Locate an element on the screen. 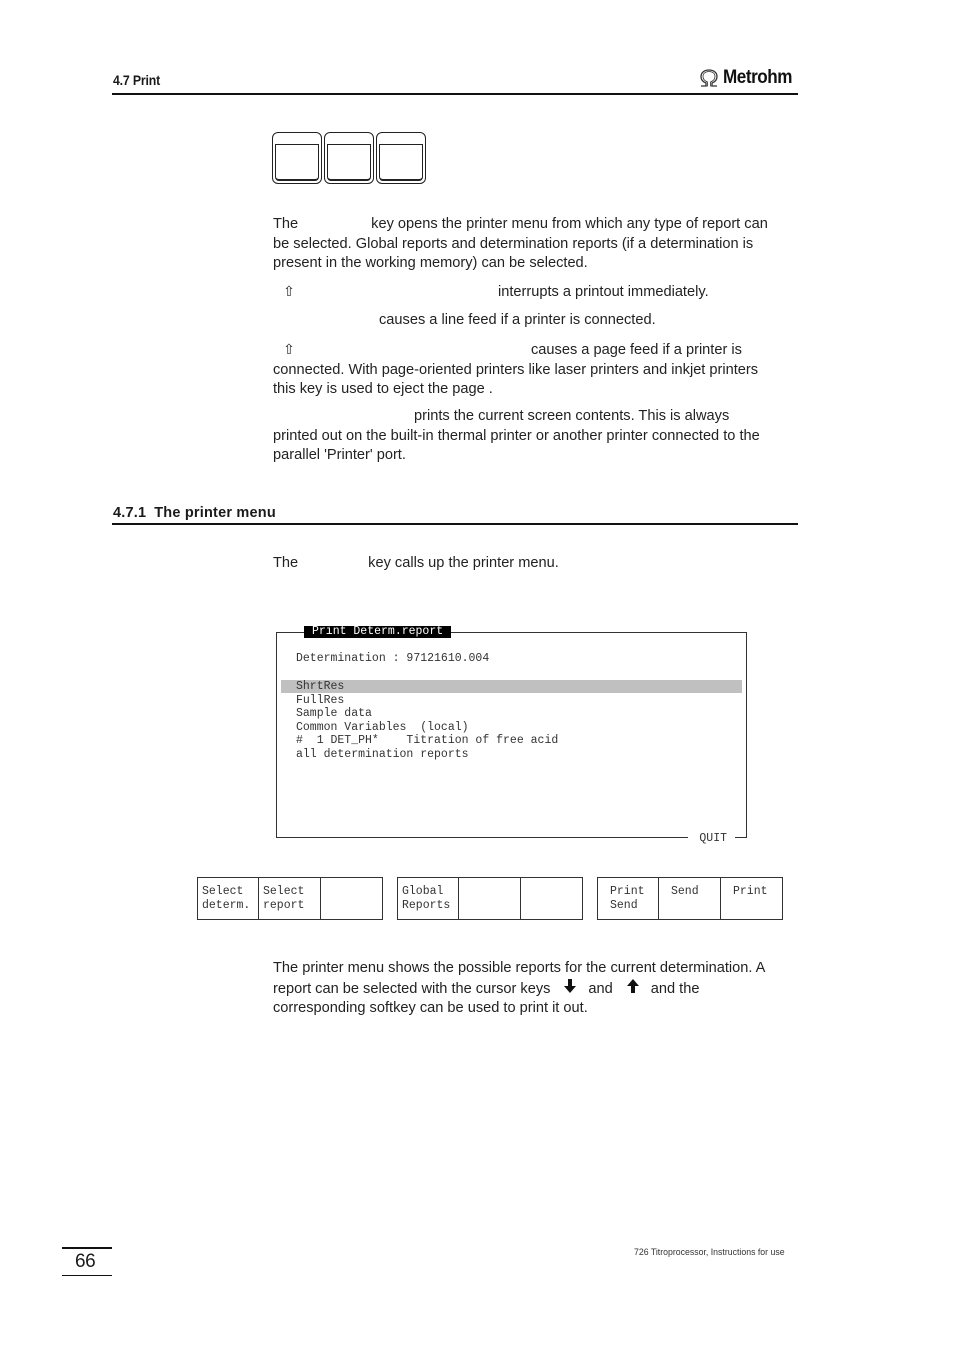 This screenshot has width=954, height=1351. softkey-group-3: Print Send Send Print is located at coordinates (690, 898).